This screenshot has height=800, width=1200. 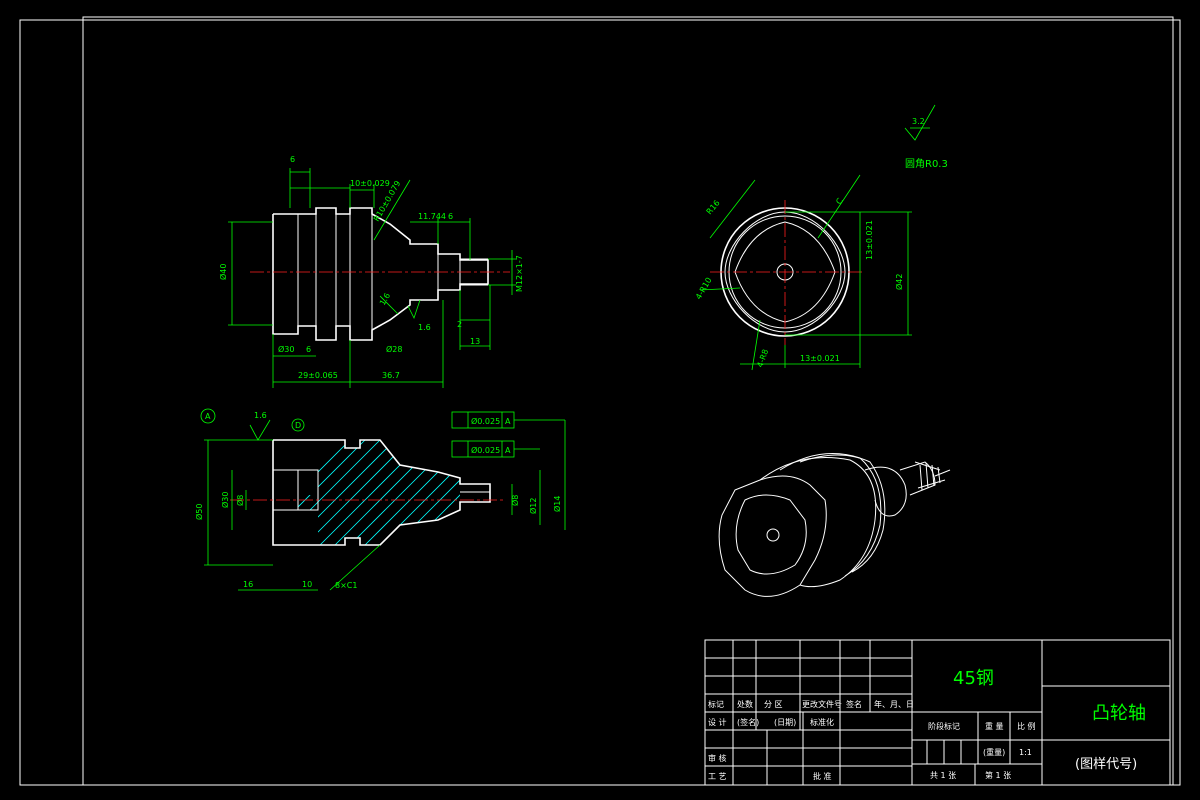 I want to click on iso-cam-head, so click(x=772, y=536).